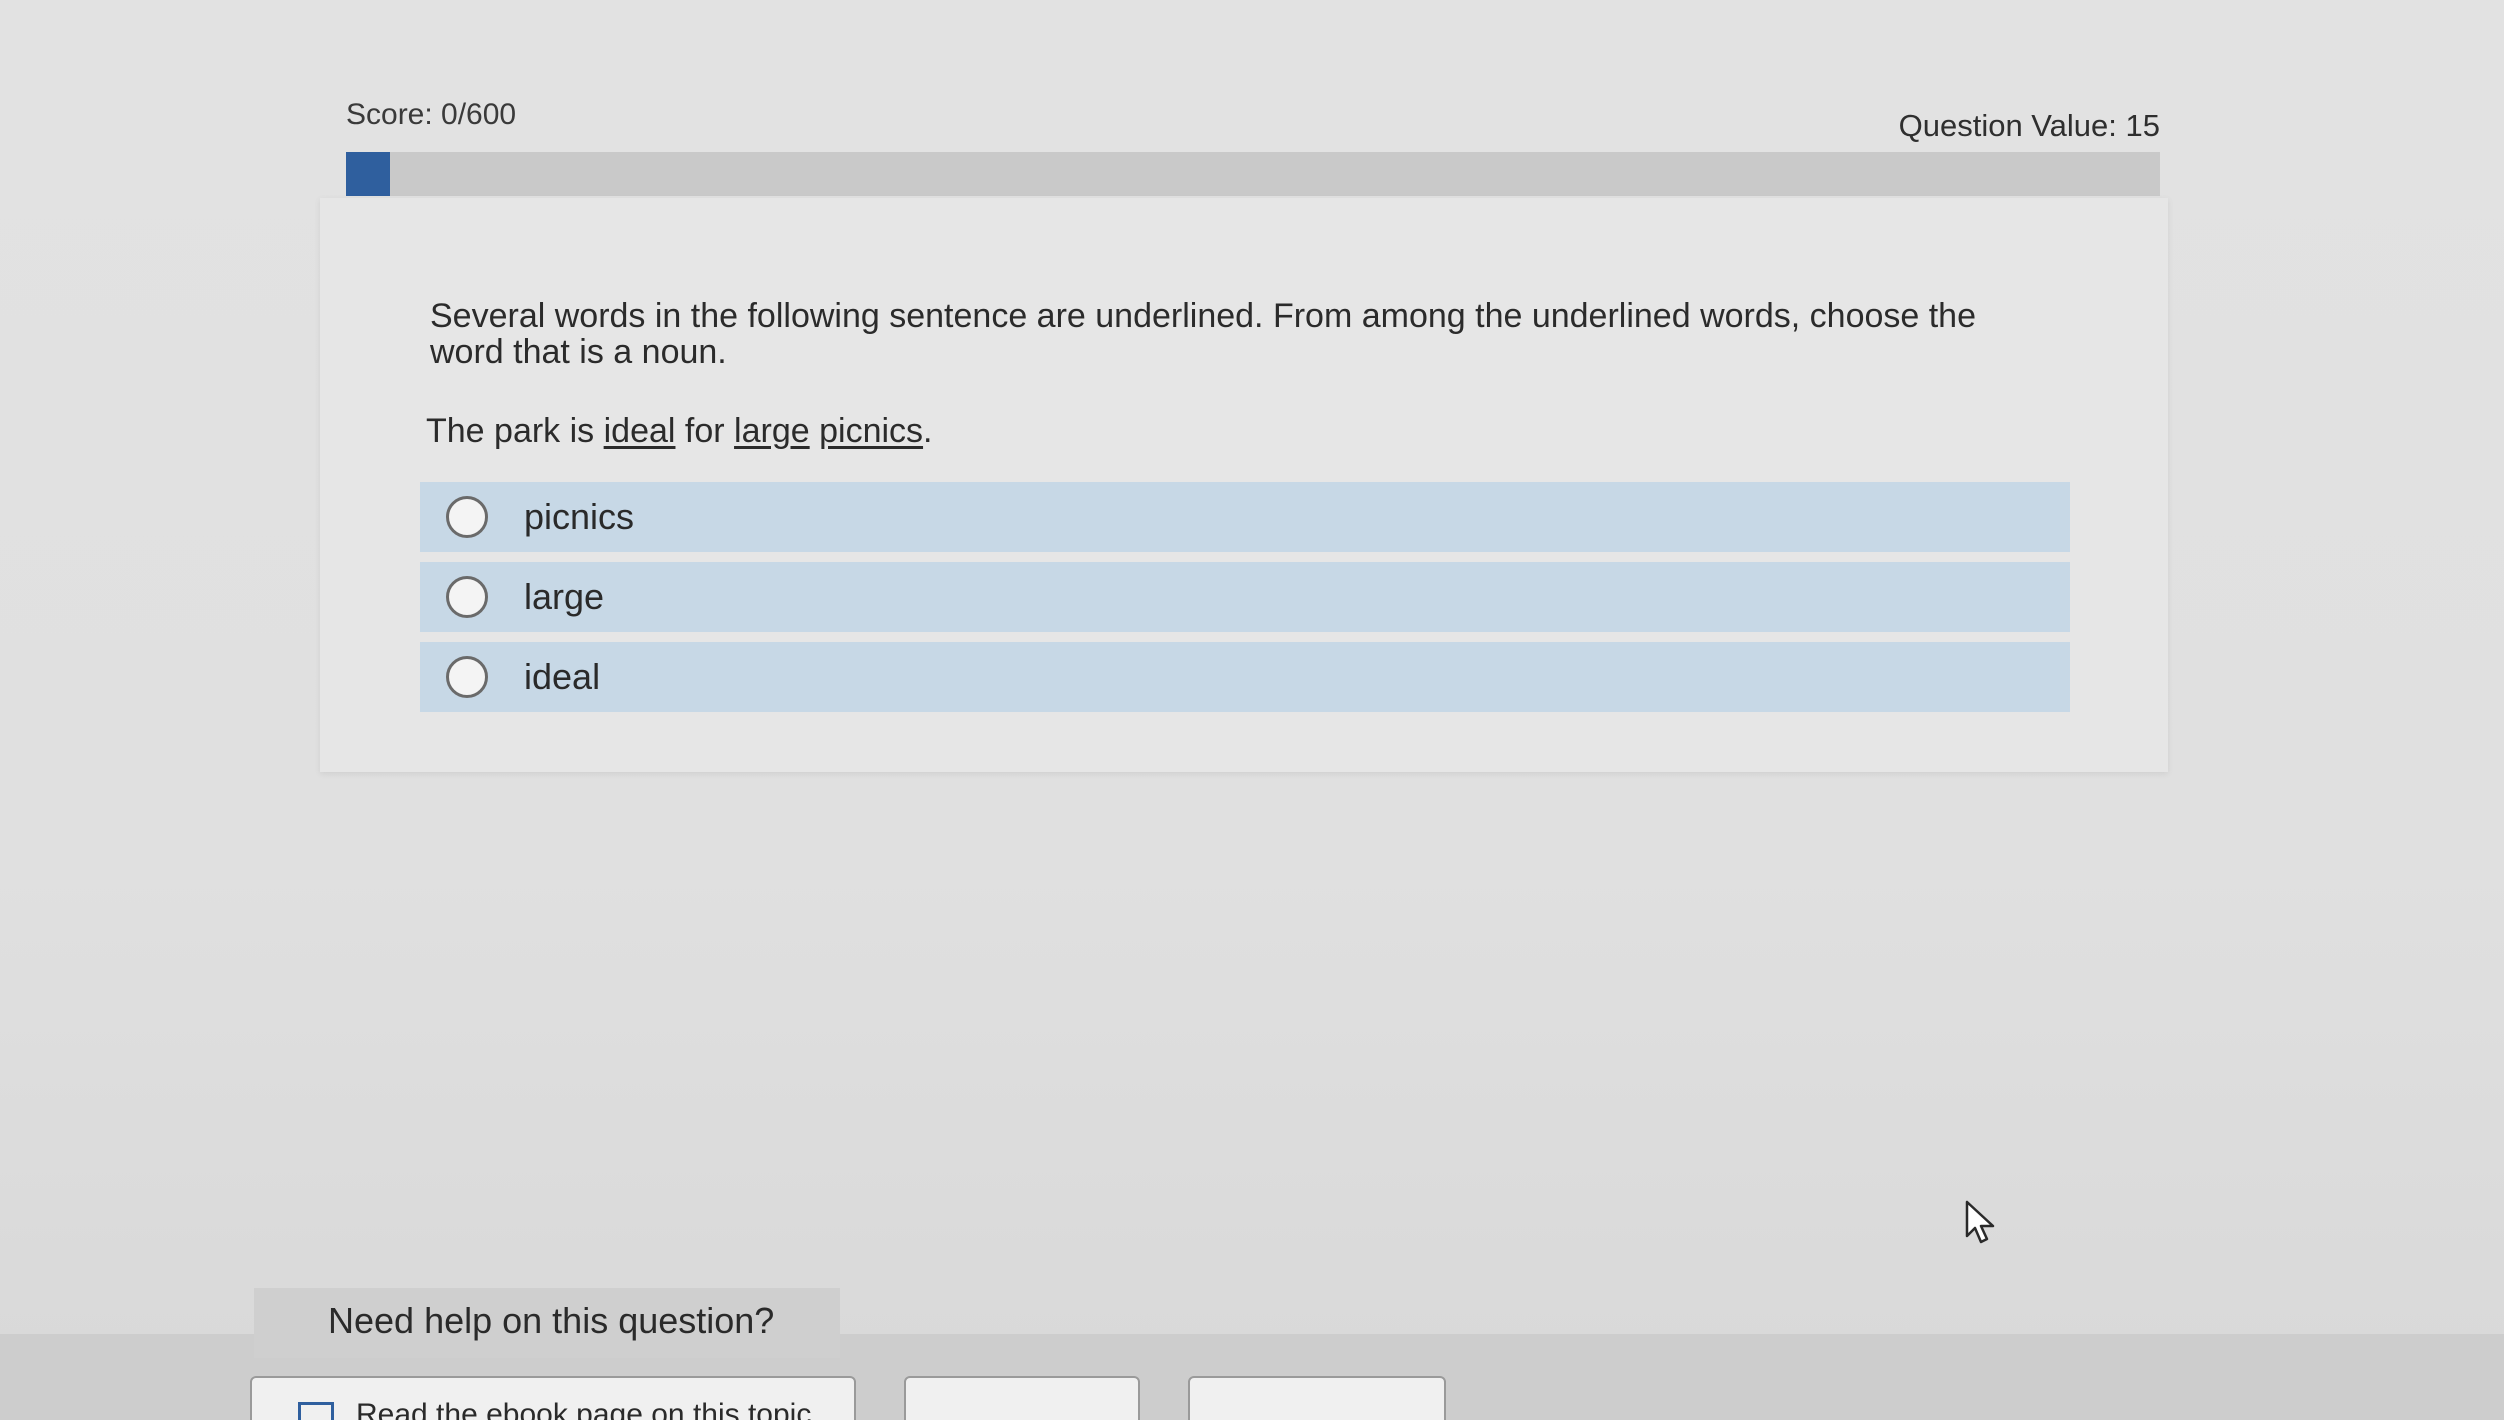 The height and width of the screenshot is (1420, 2504). I want to click on option-label: large, so click(564, 596).